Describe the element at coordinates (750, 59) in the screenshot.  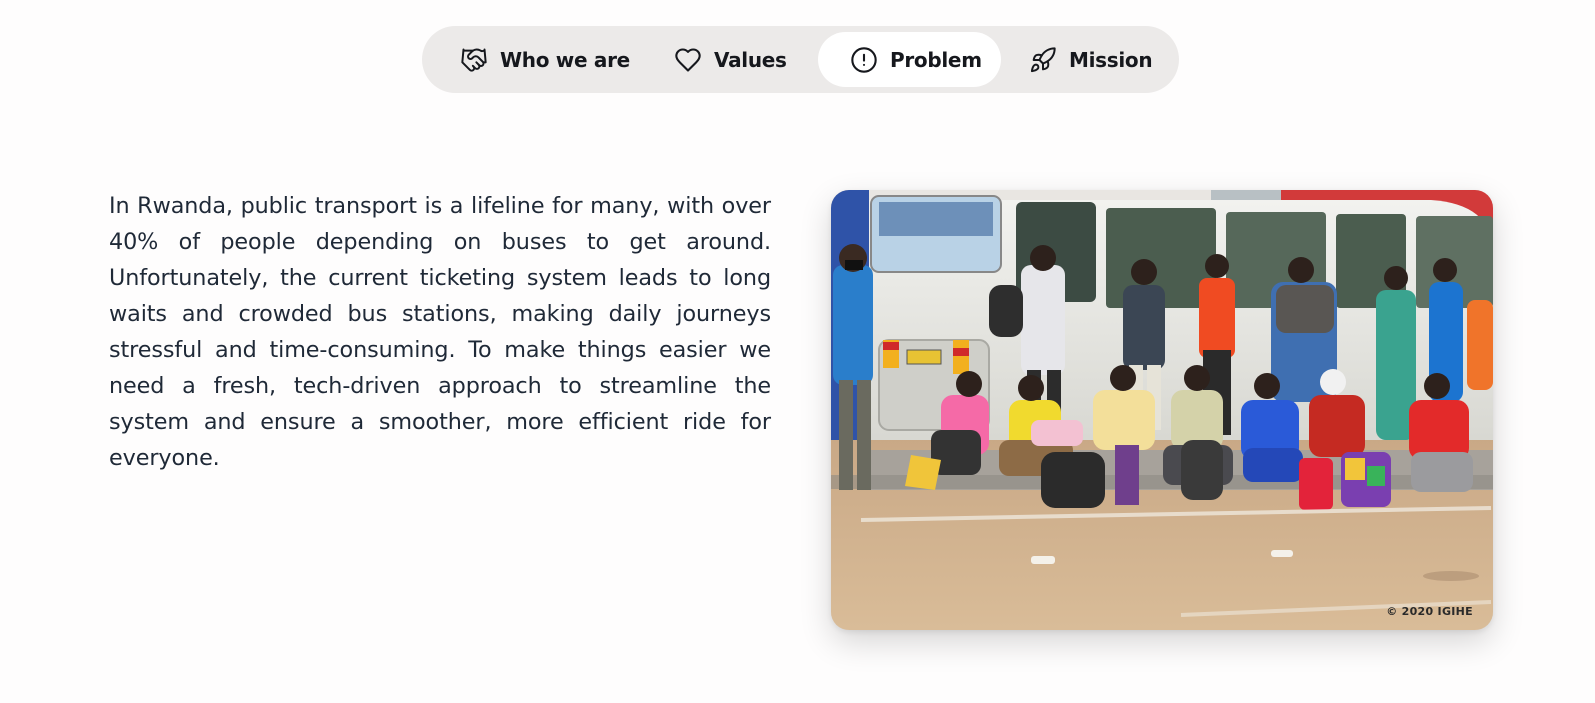
I see `tab-label: Values` at that location.